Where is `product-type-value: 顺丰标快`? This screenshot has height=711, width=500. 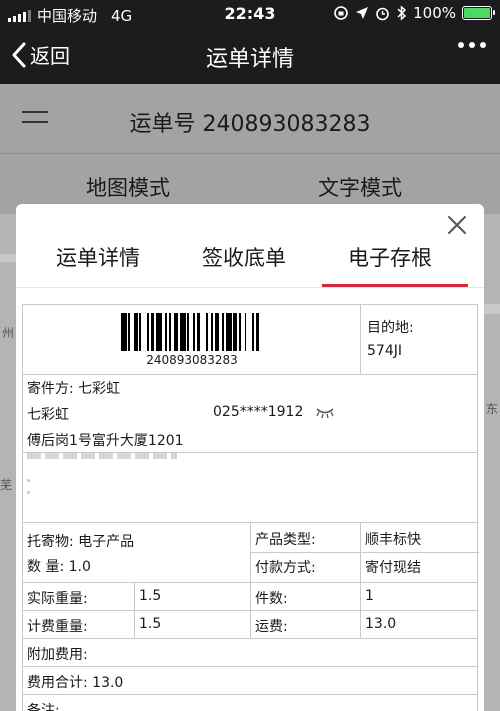 product-type-value: 顺丰标快 is located at coordinates (393, 540).